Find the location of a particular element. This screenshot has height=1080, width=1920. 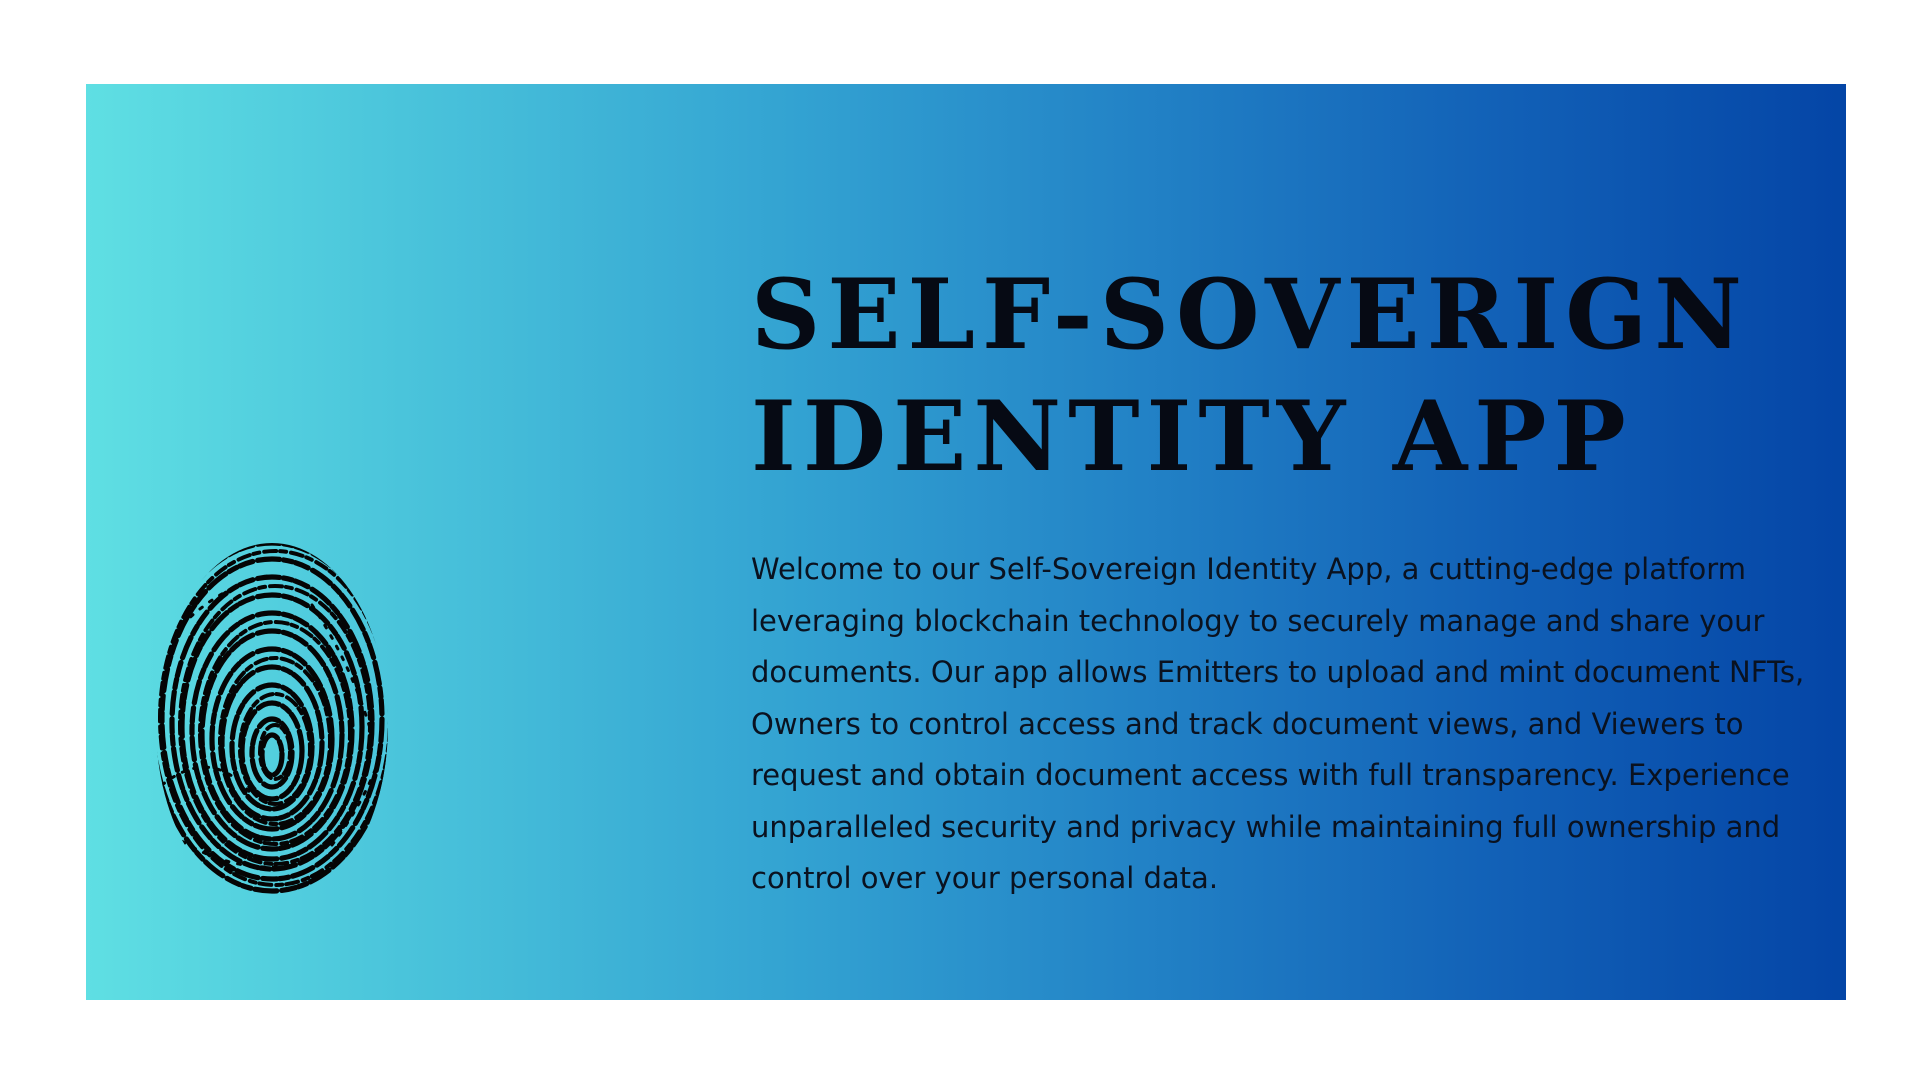

title-line-2: IDENTITY APP is located at coordinates (1192, 436).